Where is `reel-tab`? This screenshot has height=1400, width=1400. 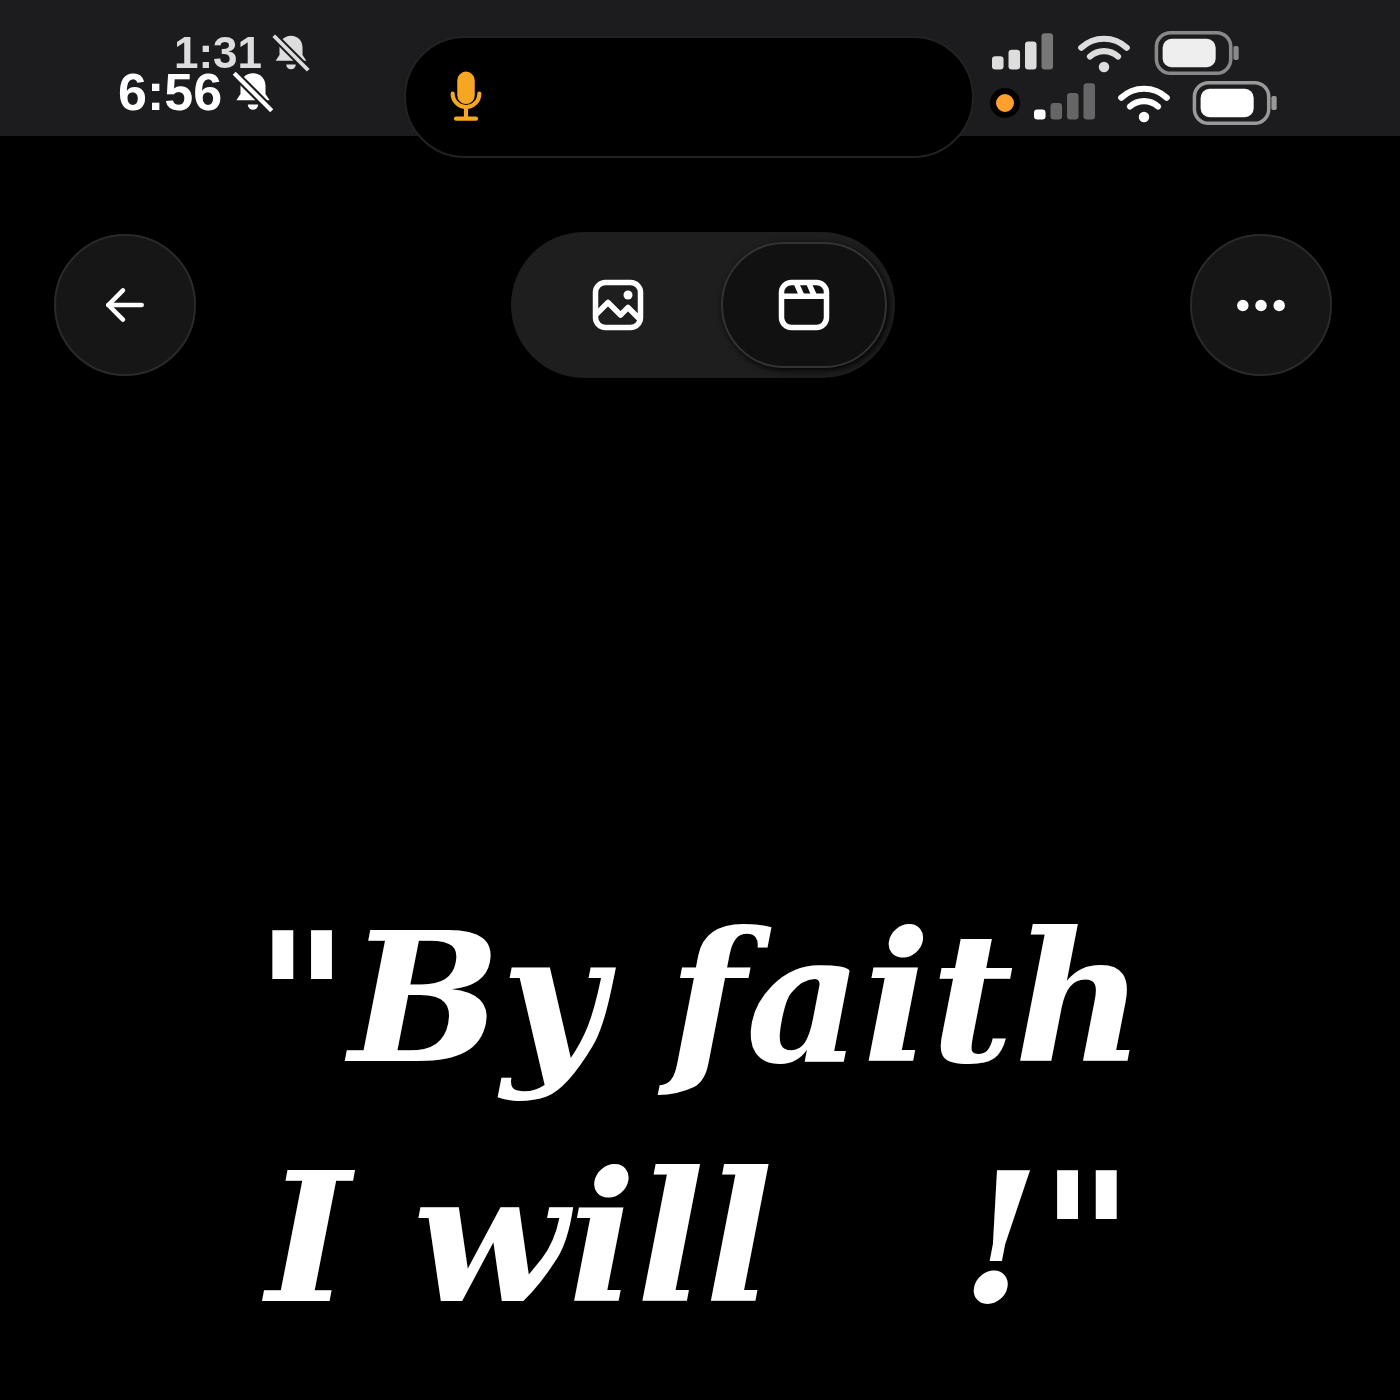
reel-tab is located at coordinates (804, 305).